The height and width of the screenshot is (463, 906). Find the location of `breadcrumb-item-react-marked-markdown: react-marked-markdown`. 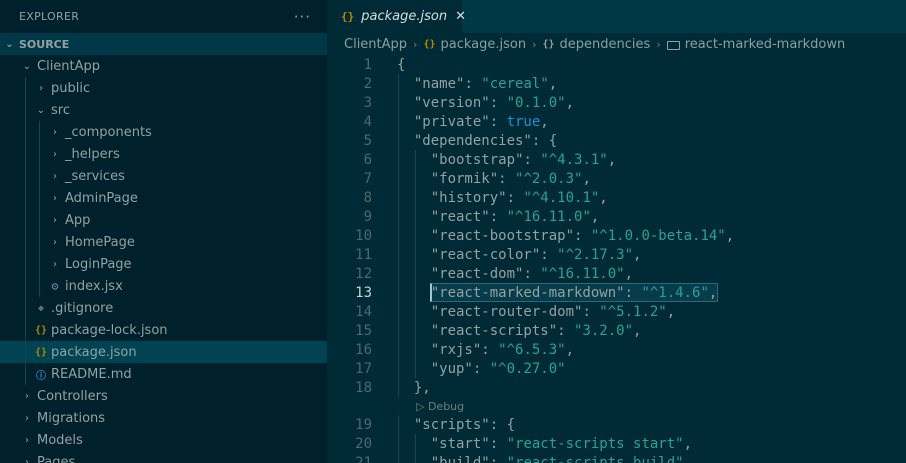

breadcrumb-item-react-marked-markdown: react-marked-markdown is located at coordinates (765, 44).